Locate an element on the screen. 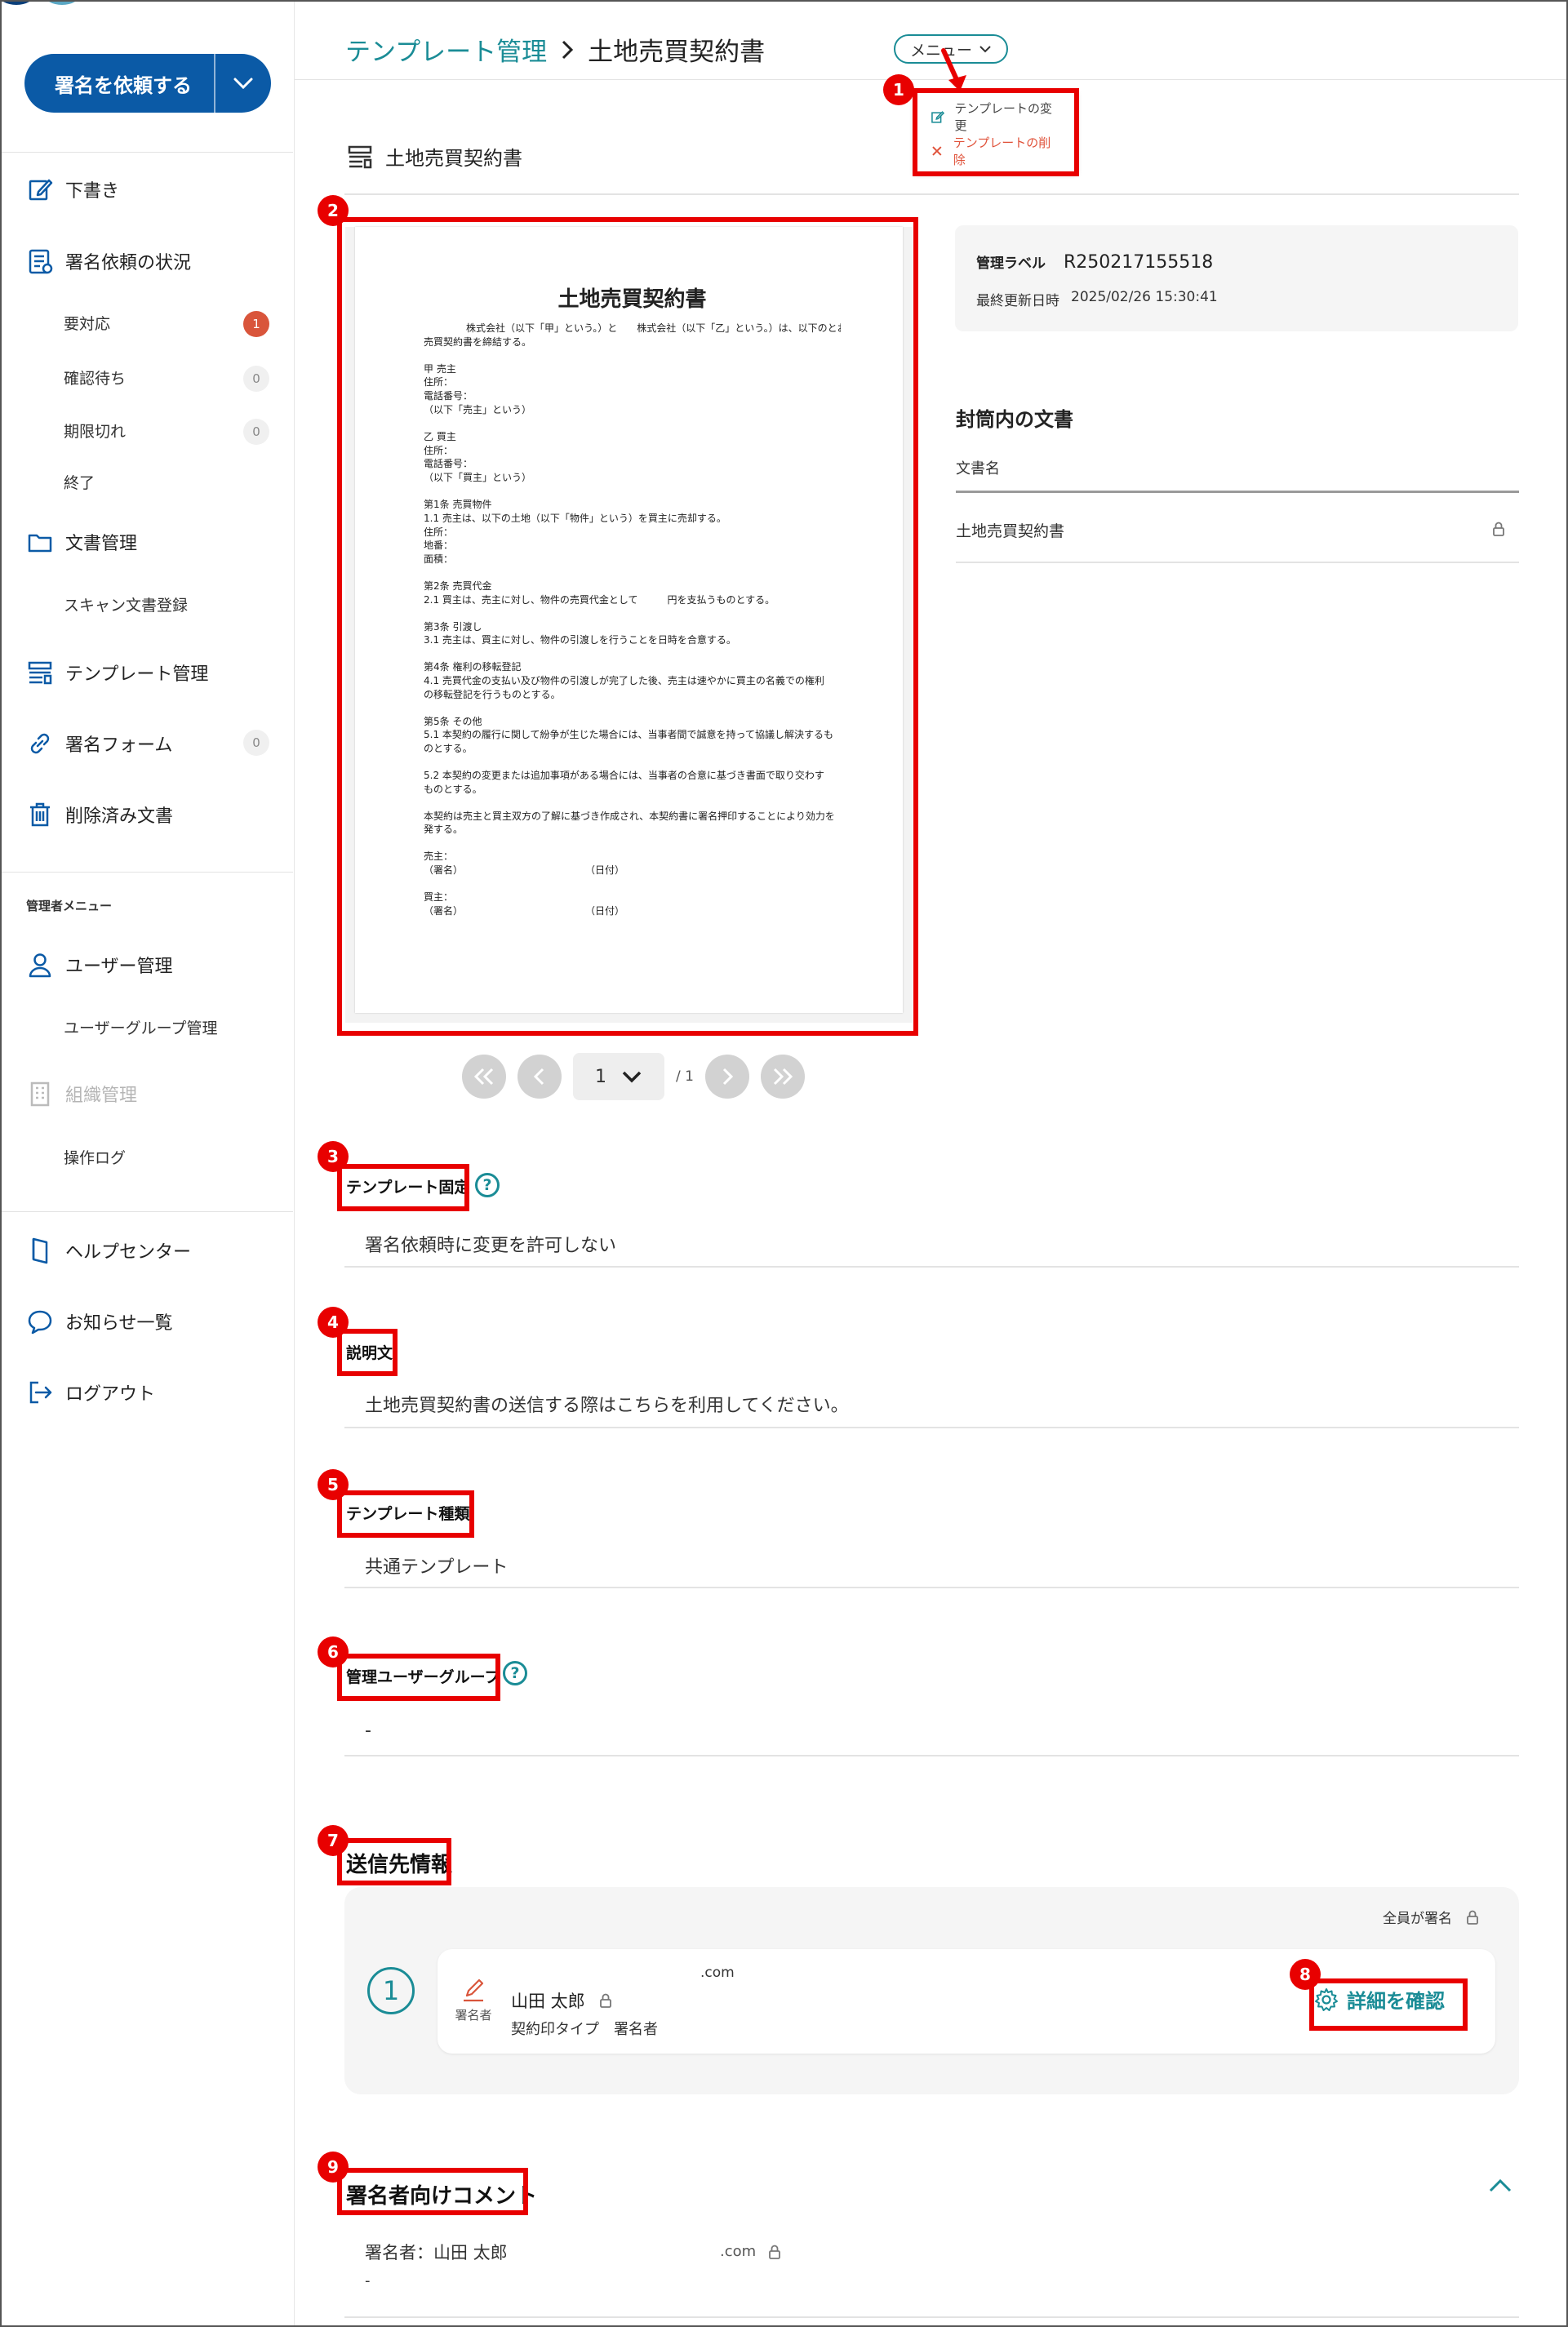 The height and width of the screenshot is (2327, 1568). last-updated-key: 最終更新日時 is located at coordinates (1017, 301).